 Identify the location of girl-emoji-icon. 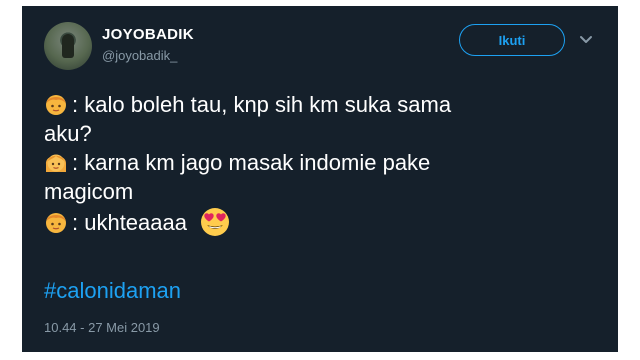
(56, 163).